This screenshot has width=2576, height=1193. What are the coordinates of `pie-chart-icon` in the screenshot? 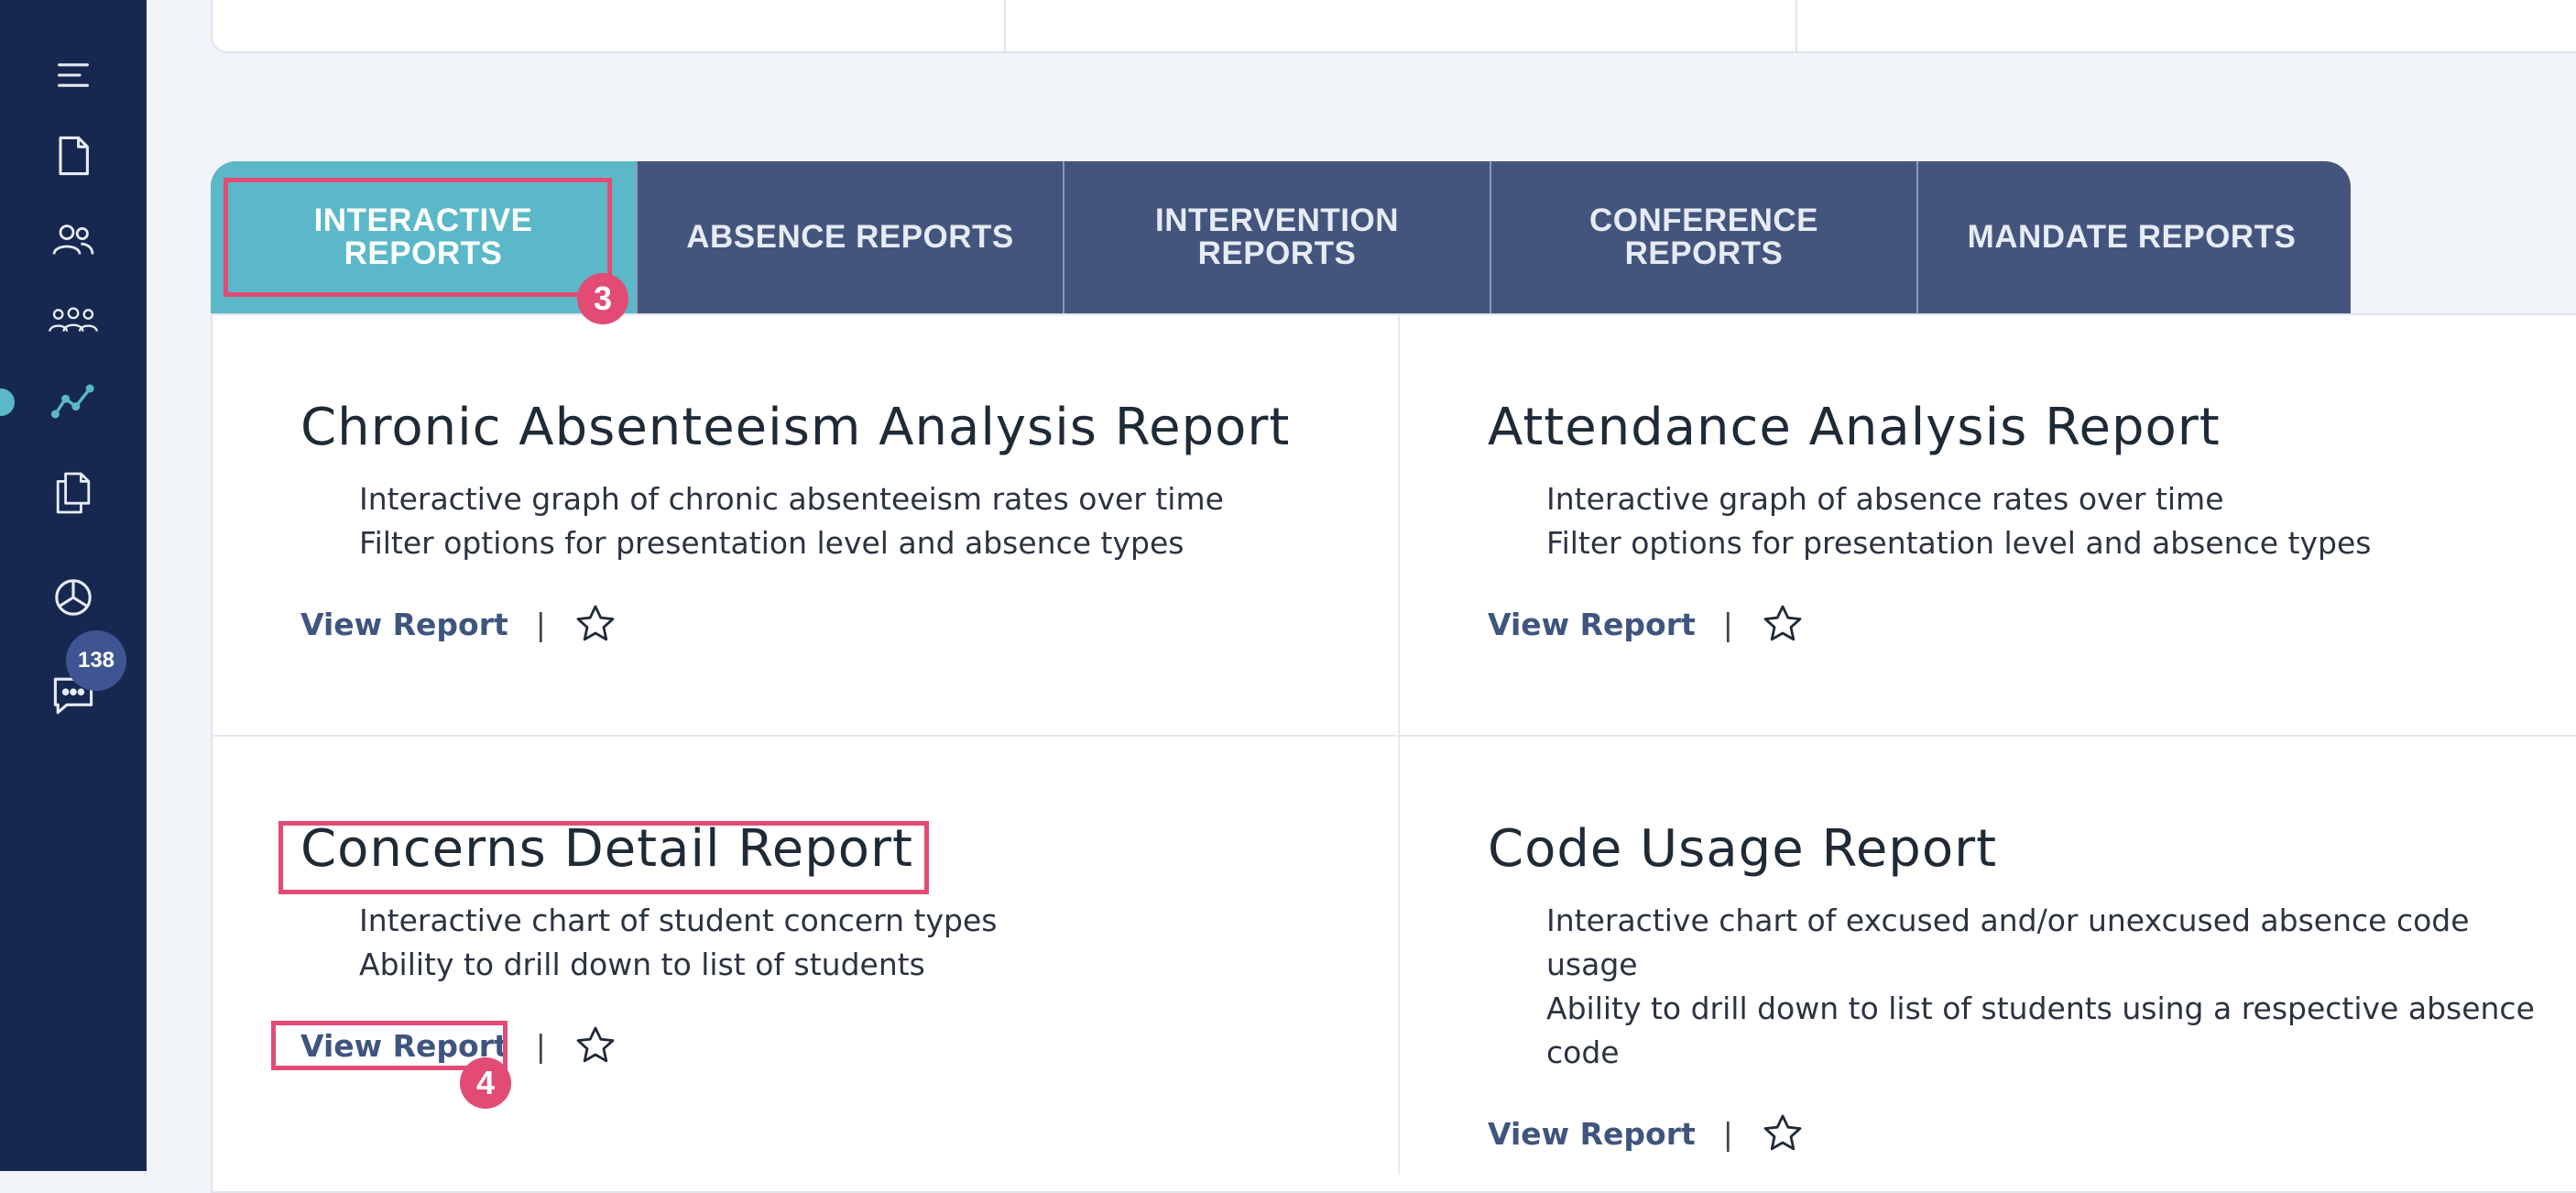 It's located at (74, 597).